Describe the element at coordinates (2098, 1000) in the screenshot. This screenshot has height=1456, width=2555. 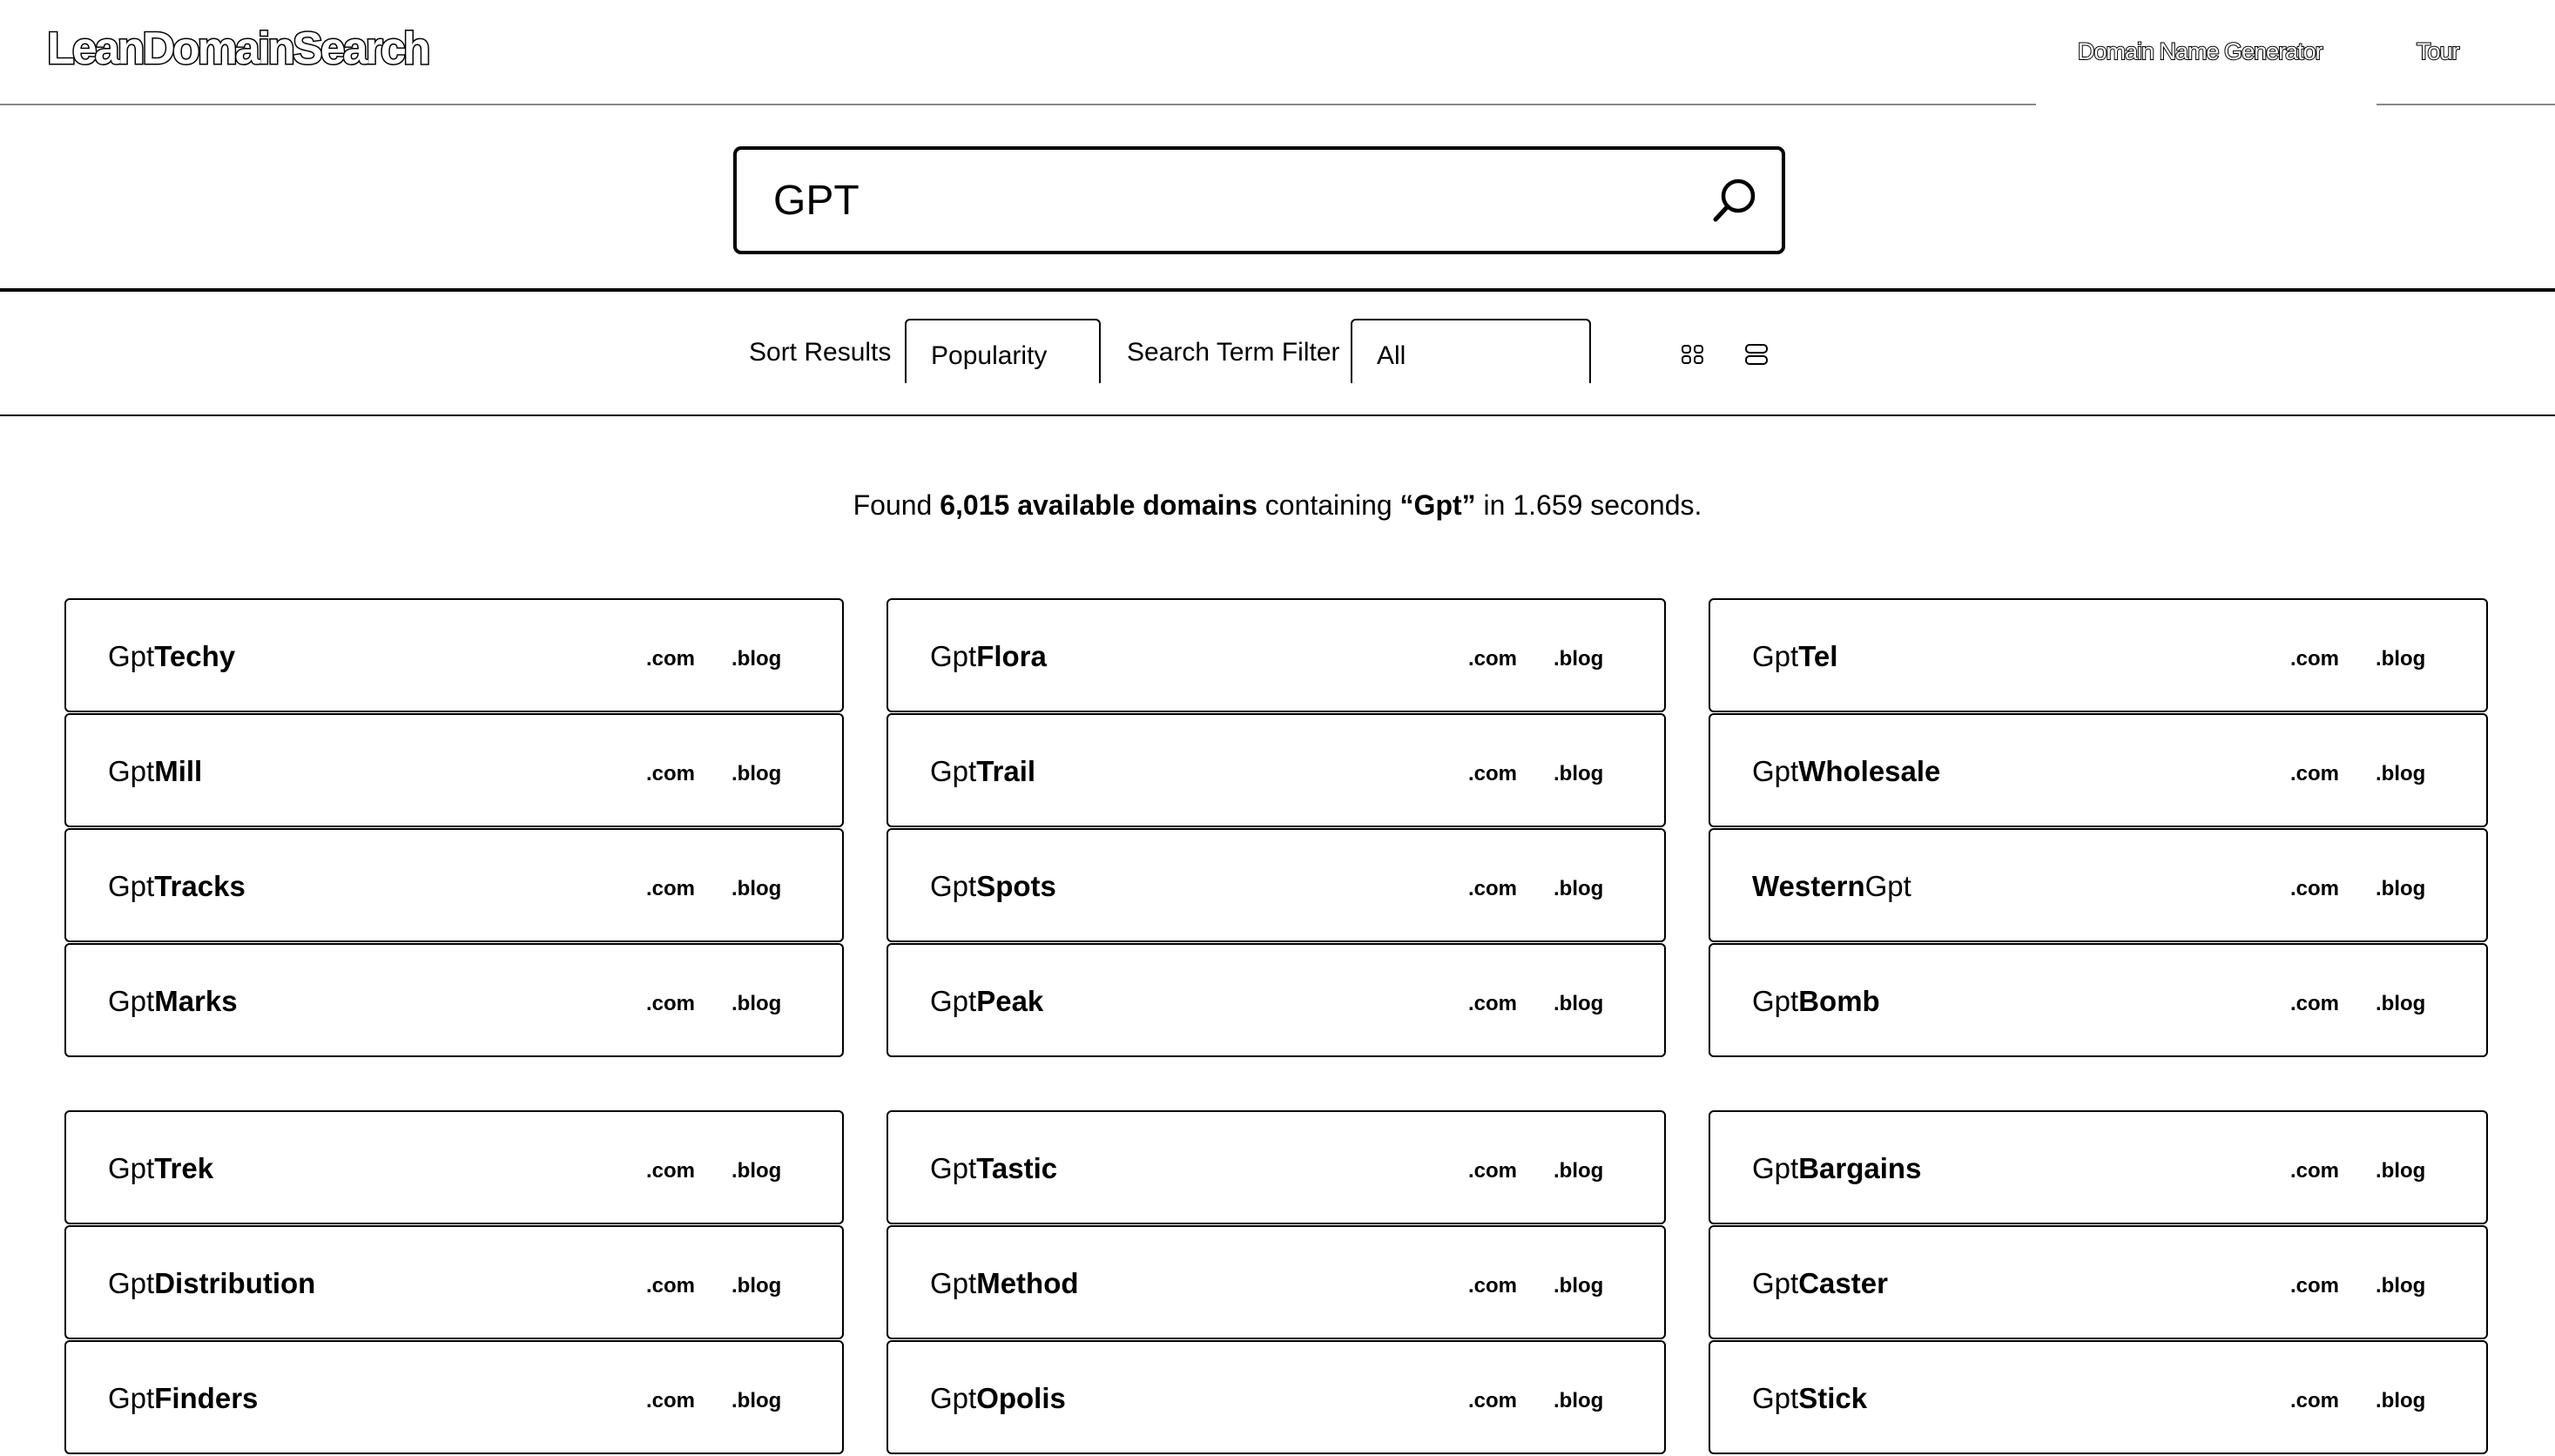
I see `domain-result-row: GptBomb .com .blog` at that location.